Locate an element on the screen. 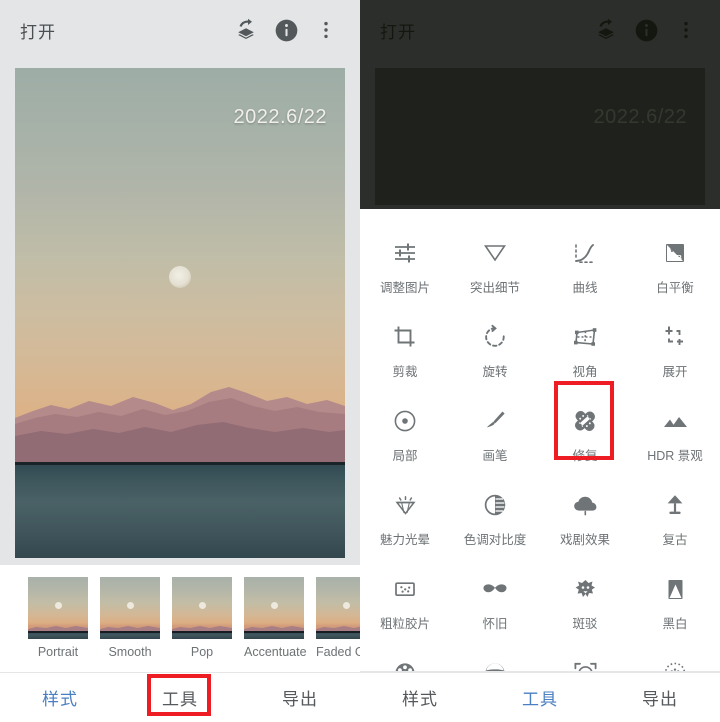 This screenshot has height=722, width=720. tool-drama: 戏剧效果 is located at coordinates (585, 518).